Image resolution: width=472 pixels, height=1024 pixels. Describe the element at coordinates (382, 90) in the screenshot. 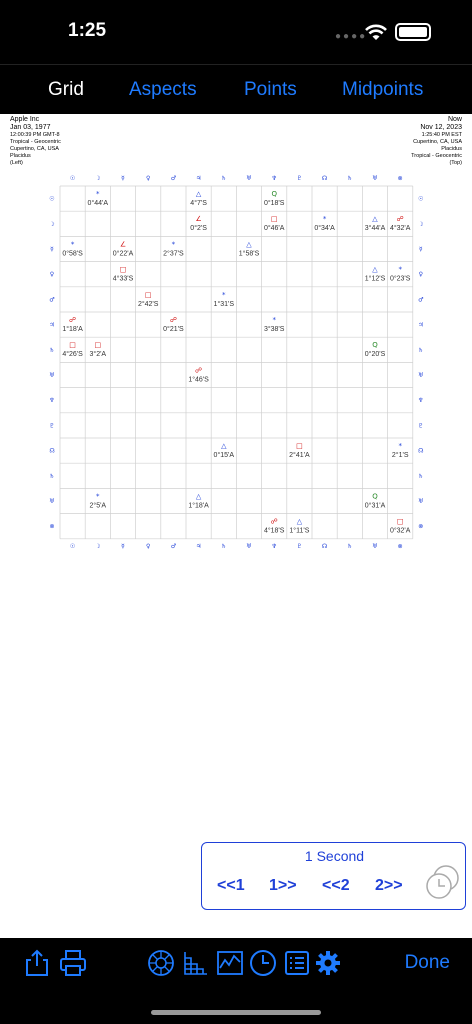

I see `tab-midpoints: Midpoints` at that location.